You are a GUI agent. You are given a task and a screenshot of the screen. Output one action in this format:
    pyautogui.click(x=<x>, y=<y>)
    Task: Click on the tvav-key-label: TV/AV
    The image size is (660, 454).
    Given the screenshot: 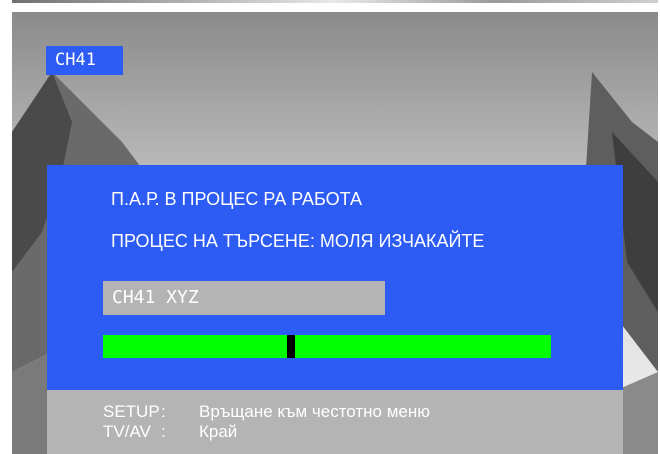 What is the action you would take?
    pyautogui.click(x=127, y=431)
    